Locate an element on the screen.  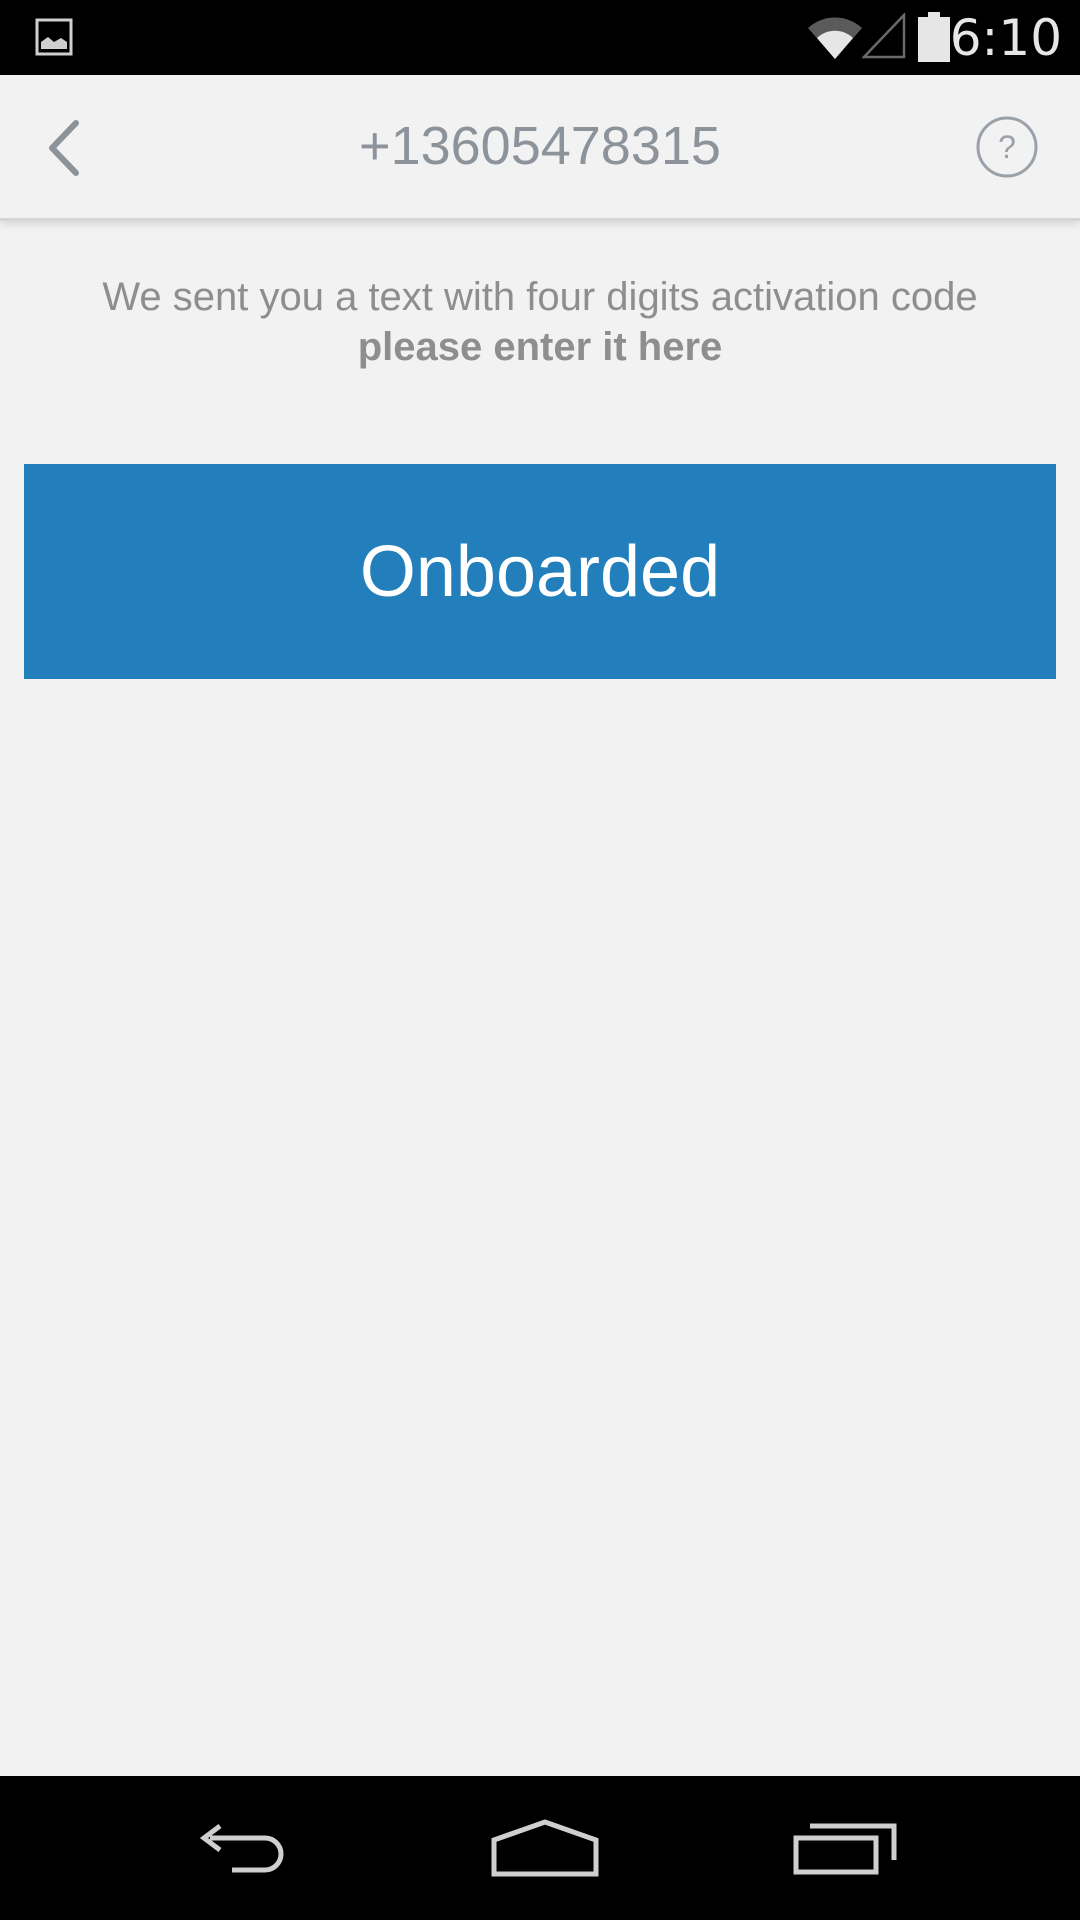
page-title: +13605478315 is located at coordinates (540, 146).